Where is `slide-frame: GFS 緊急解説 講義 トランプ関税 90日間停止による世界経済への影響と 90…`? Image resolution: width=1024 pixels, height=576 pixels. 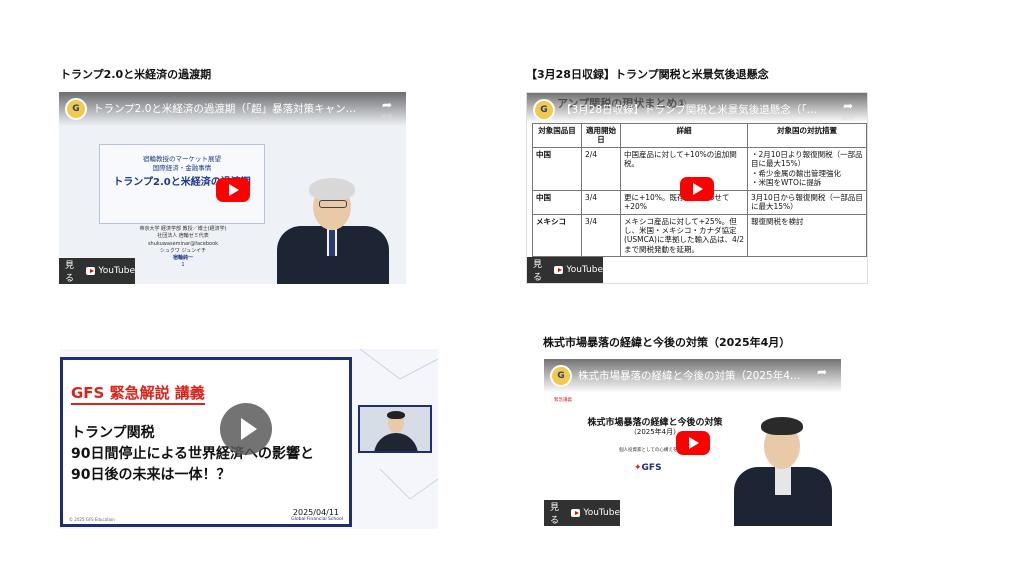 slide-frame: GFS 緊急解説 講義 トランプ関税 90日間停止による世界経済への影響と 90… is located at coordinates (206, 442).